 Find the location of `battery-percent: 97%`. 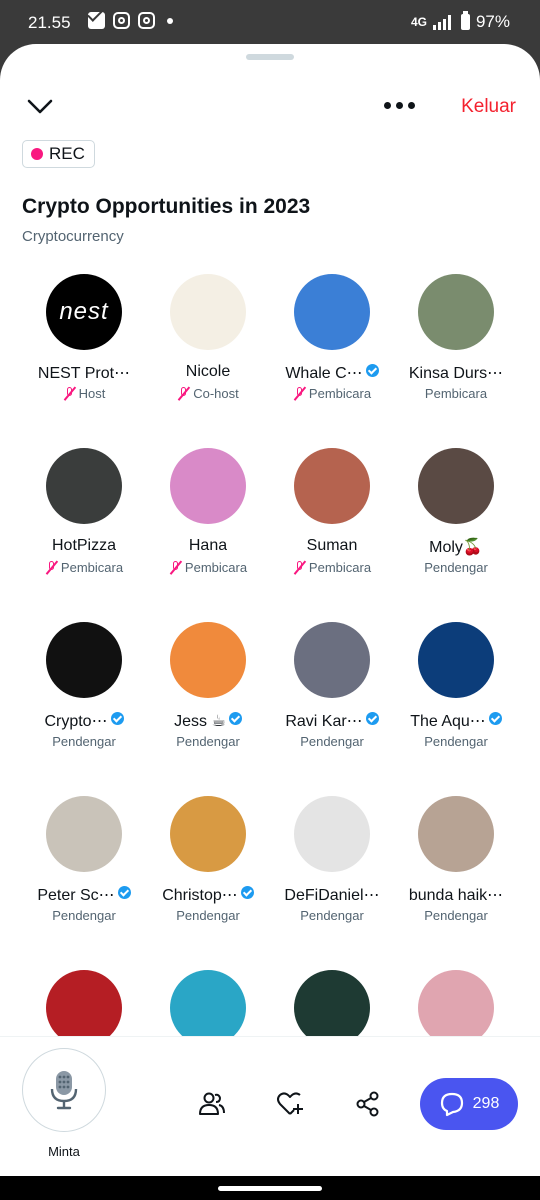

battery-percent: 97% is located at coordinates (492, 21).